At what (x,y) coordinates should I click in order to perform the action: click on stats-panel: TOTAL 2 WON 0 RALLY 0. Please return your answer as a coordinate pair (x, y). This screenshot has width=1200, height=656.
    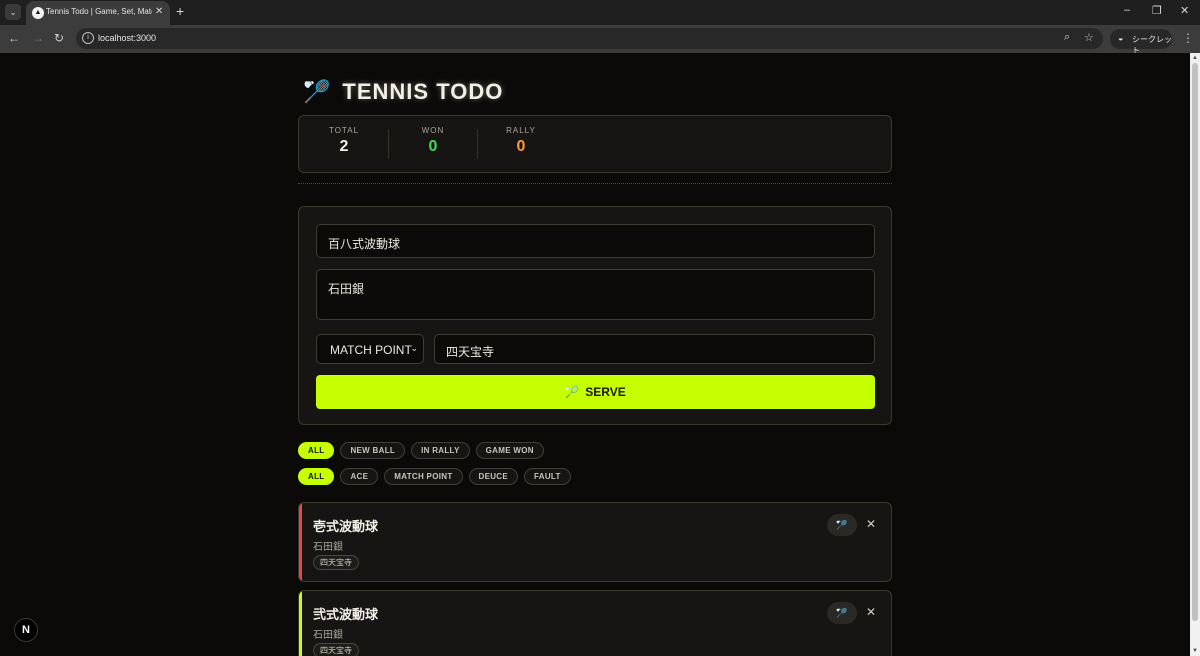
    Looking at the image, I should click on (595, 144).